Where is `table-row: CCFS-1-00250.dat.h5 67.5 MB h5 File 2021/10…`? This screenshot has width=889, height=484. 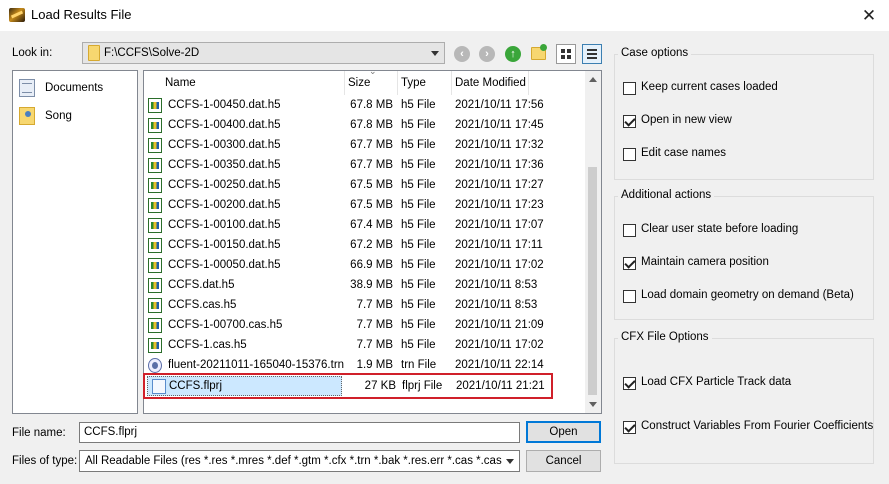 table-row: CCFS-1-00250.dat.h5 67.5 MB h5 File 2021/10… is located at coordinates (364, 186).